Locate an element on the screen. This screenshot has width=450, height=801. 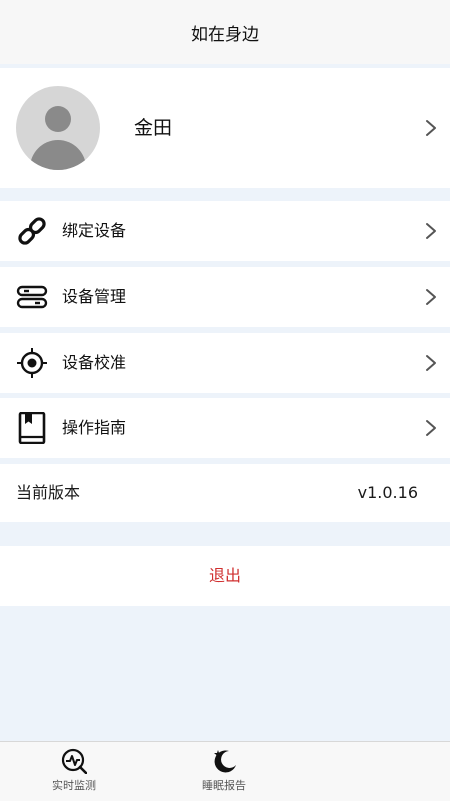
menu-item-operation-guide: 操作指南 is located at coordinates (225, 428).